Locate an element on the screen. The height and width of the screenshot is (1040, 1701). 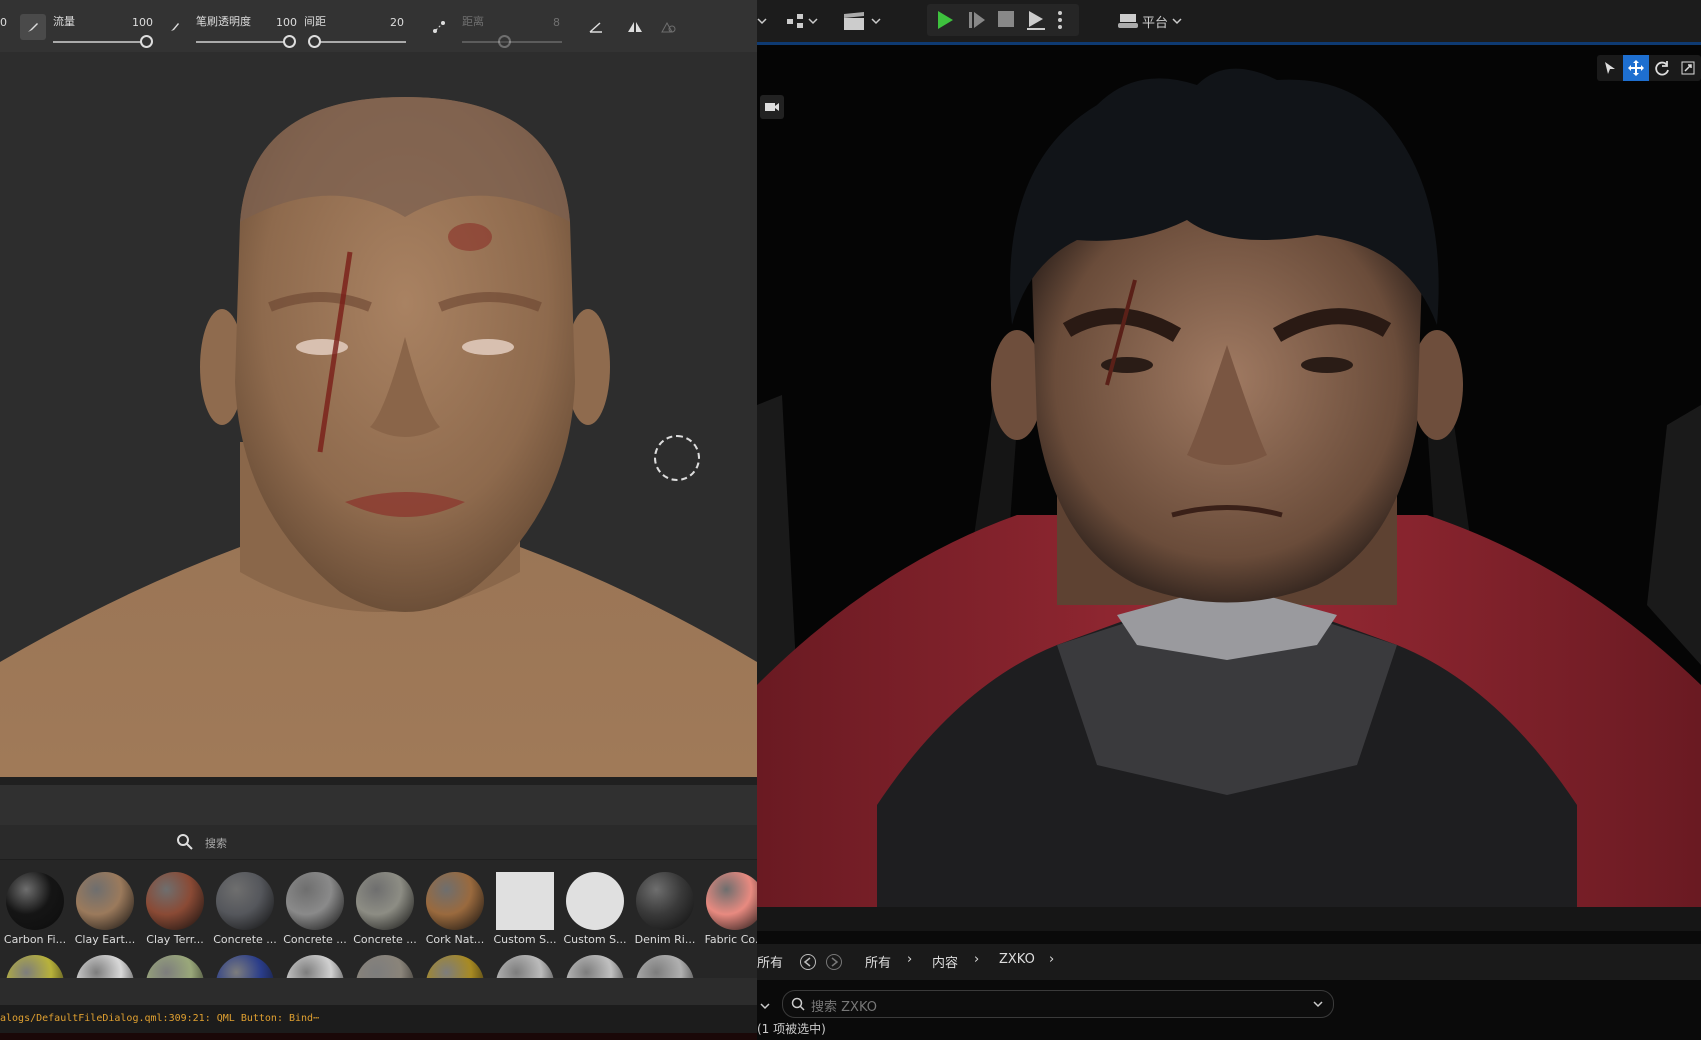
camera-options-button is located at coordinates (772, 107).